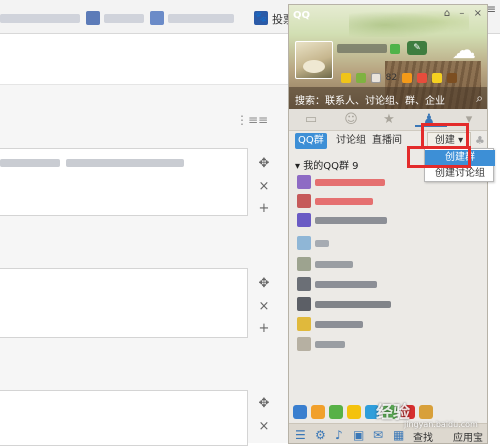 This screenshot has width=500, height=446. I want to click on app-center-button: 应用宝, so click(468, 436).